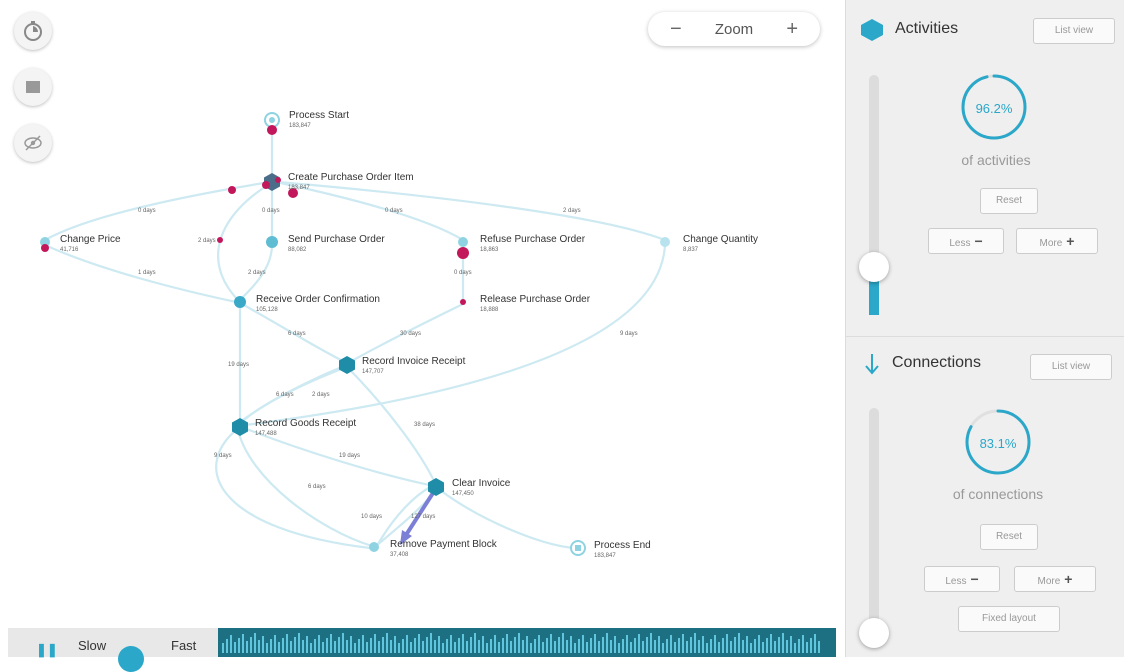 The image size is (1124, 672). What do you see at coordinates (1055, 579) in the screenshot?
I see `connections-more-button: More +` at bounding box center [1055, 579].